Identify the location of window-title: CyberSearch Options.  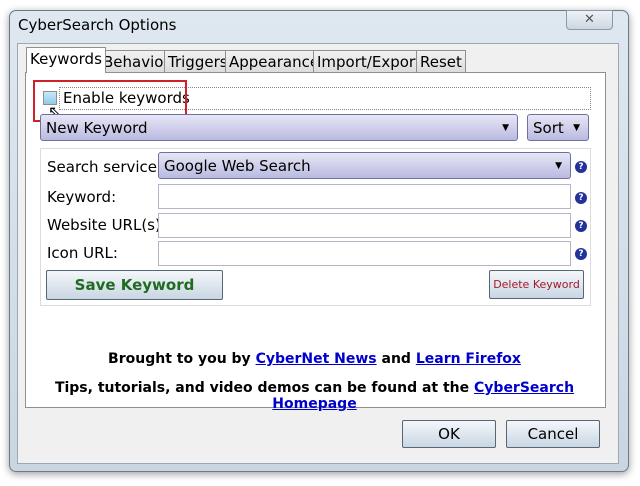
(97, 25).